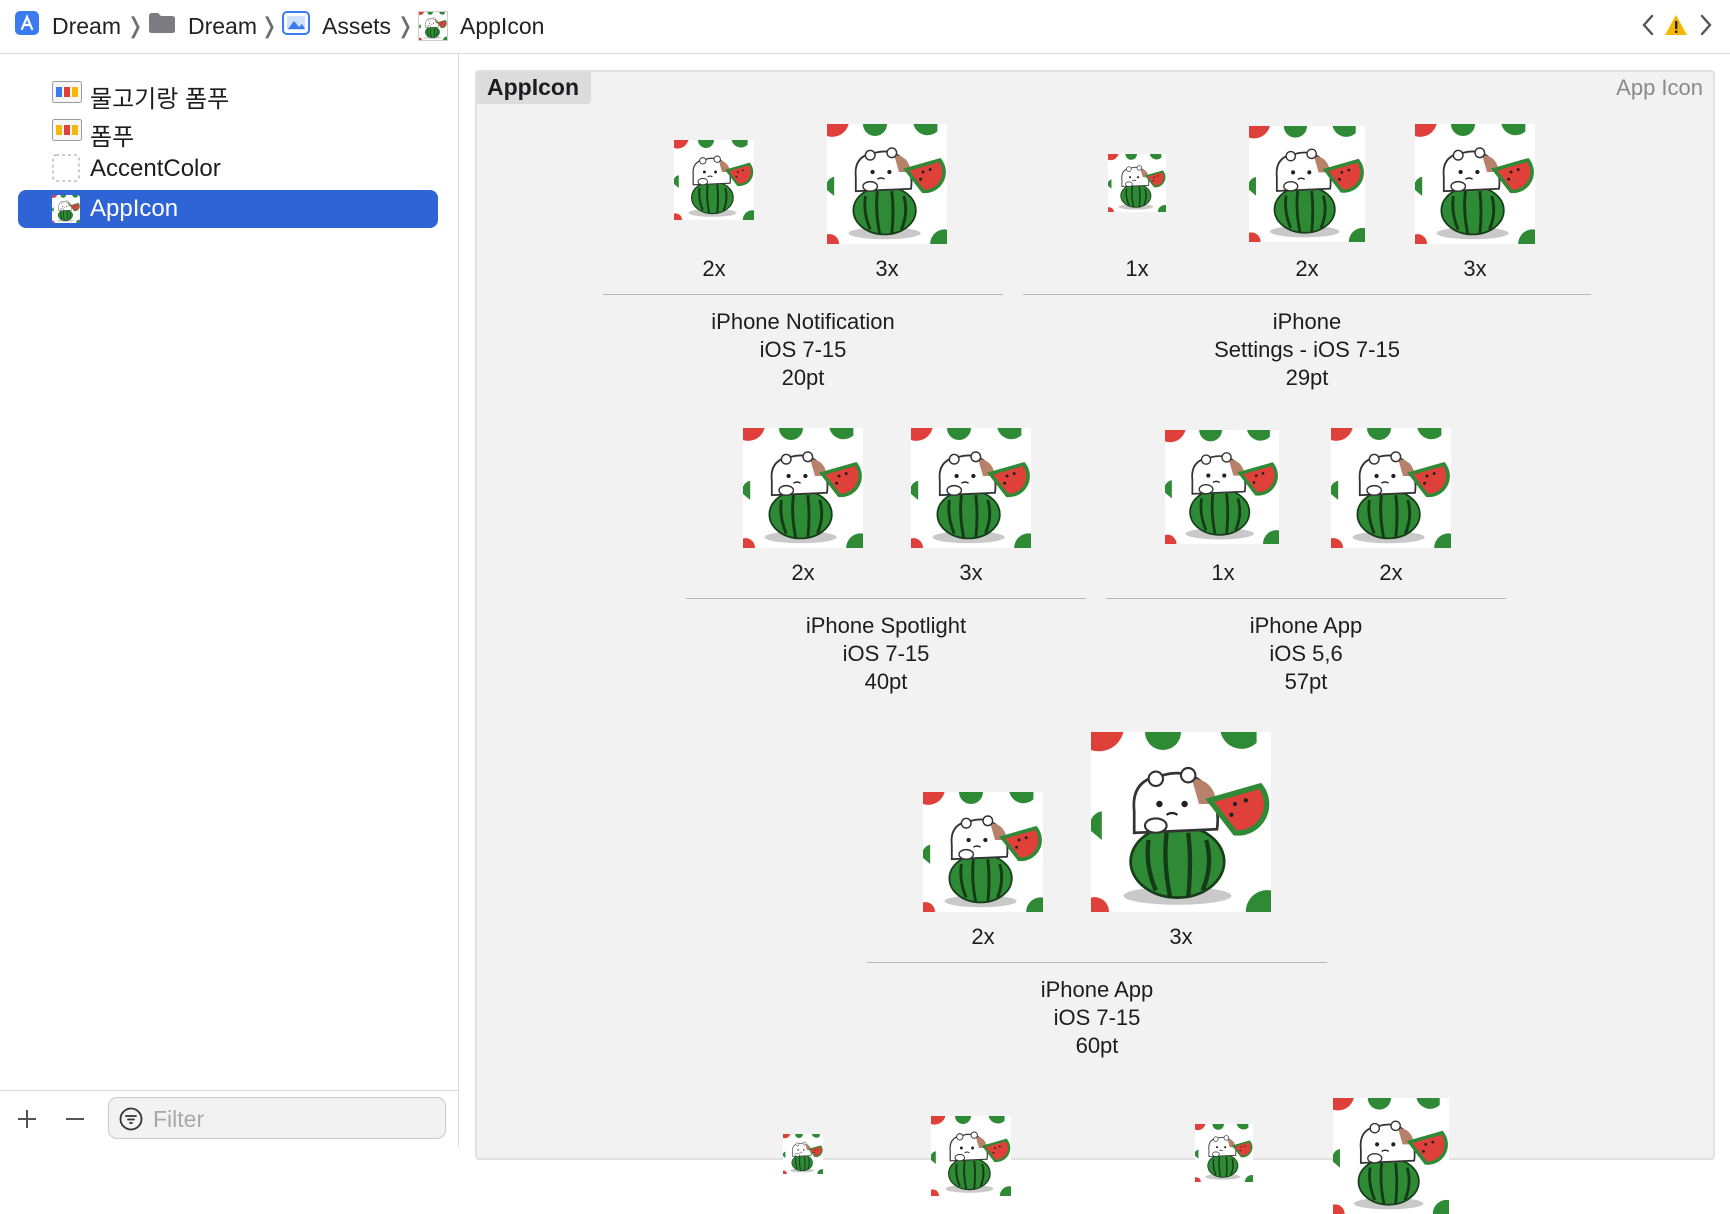 The image size is (1730, 1214). What do you see at coordinates (1676, 27) in the screenshot?
I see `warning-icon` at bounding box center [1676, 27].